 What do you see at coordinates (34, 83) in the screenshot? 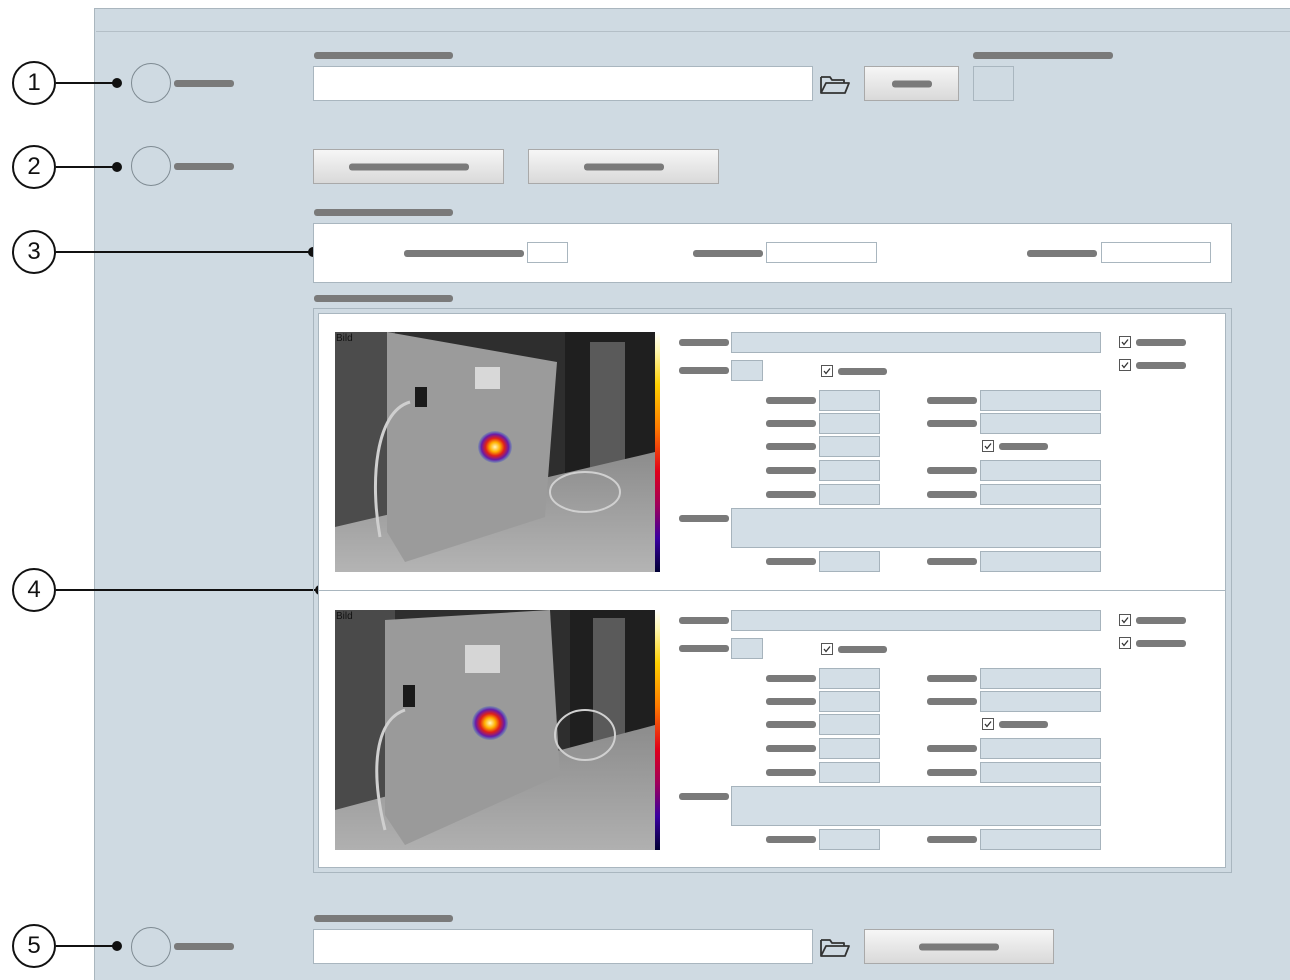
I see `callout-1: 1` at bounding box center [34, 83].